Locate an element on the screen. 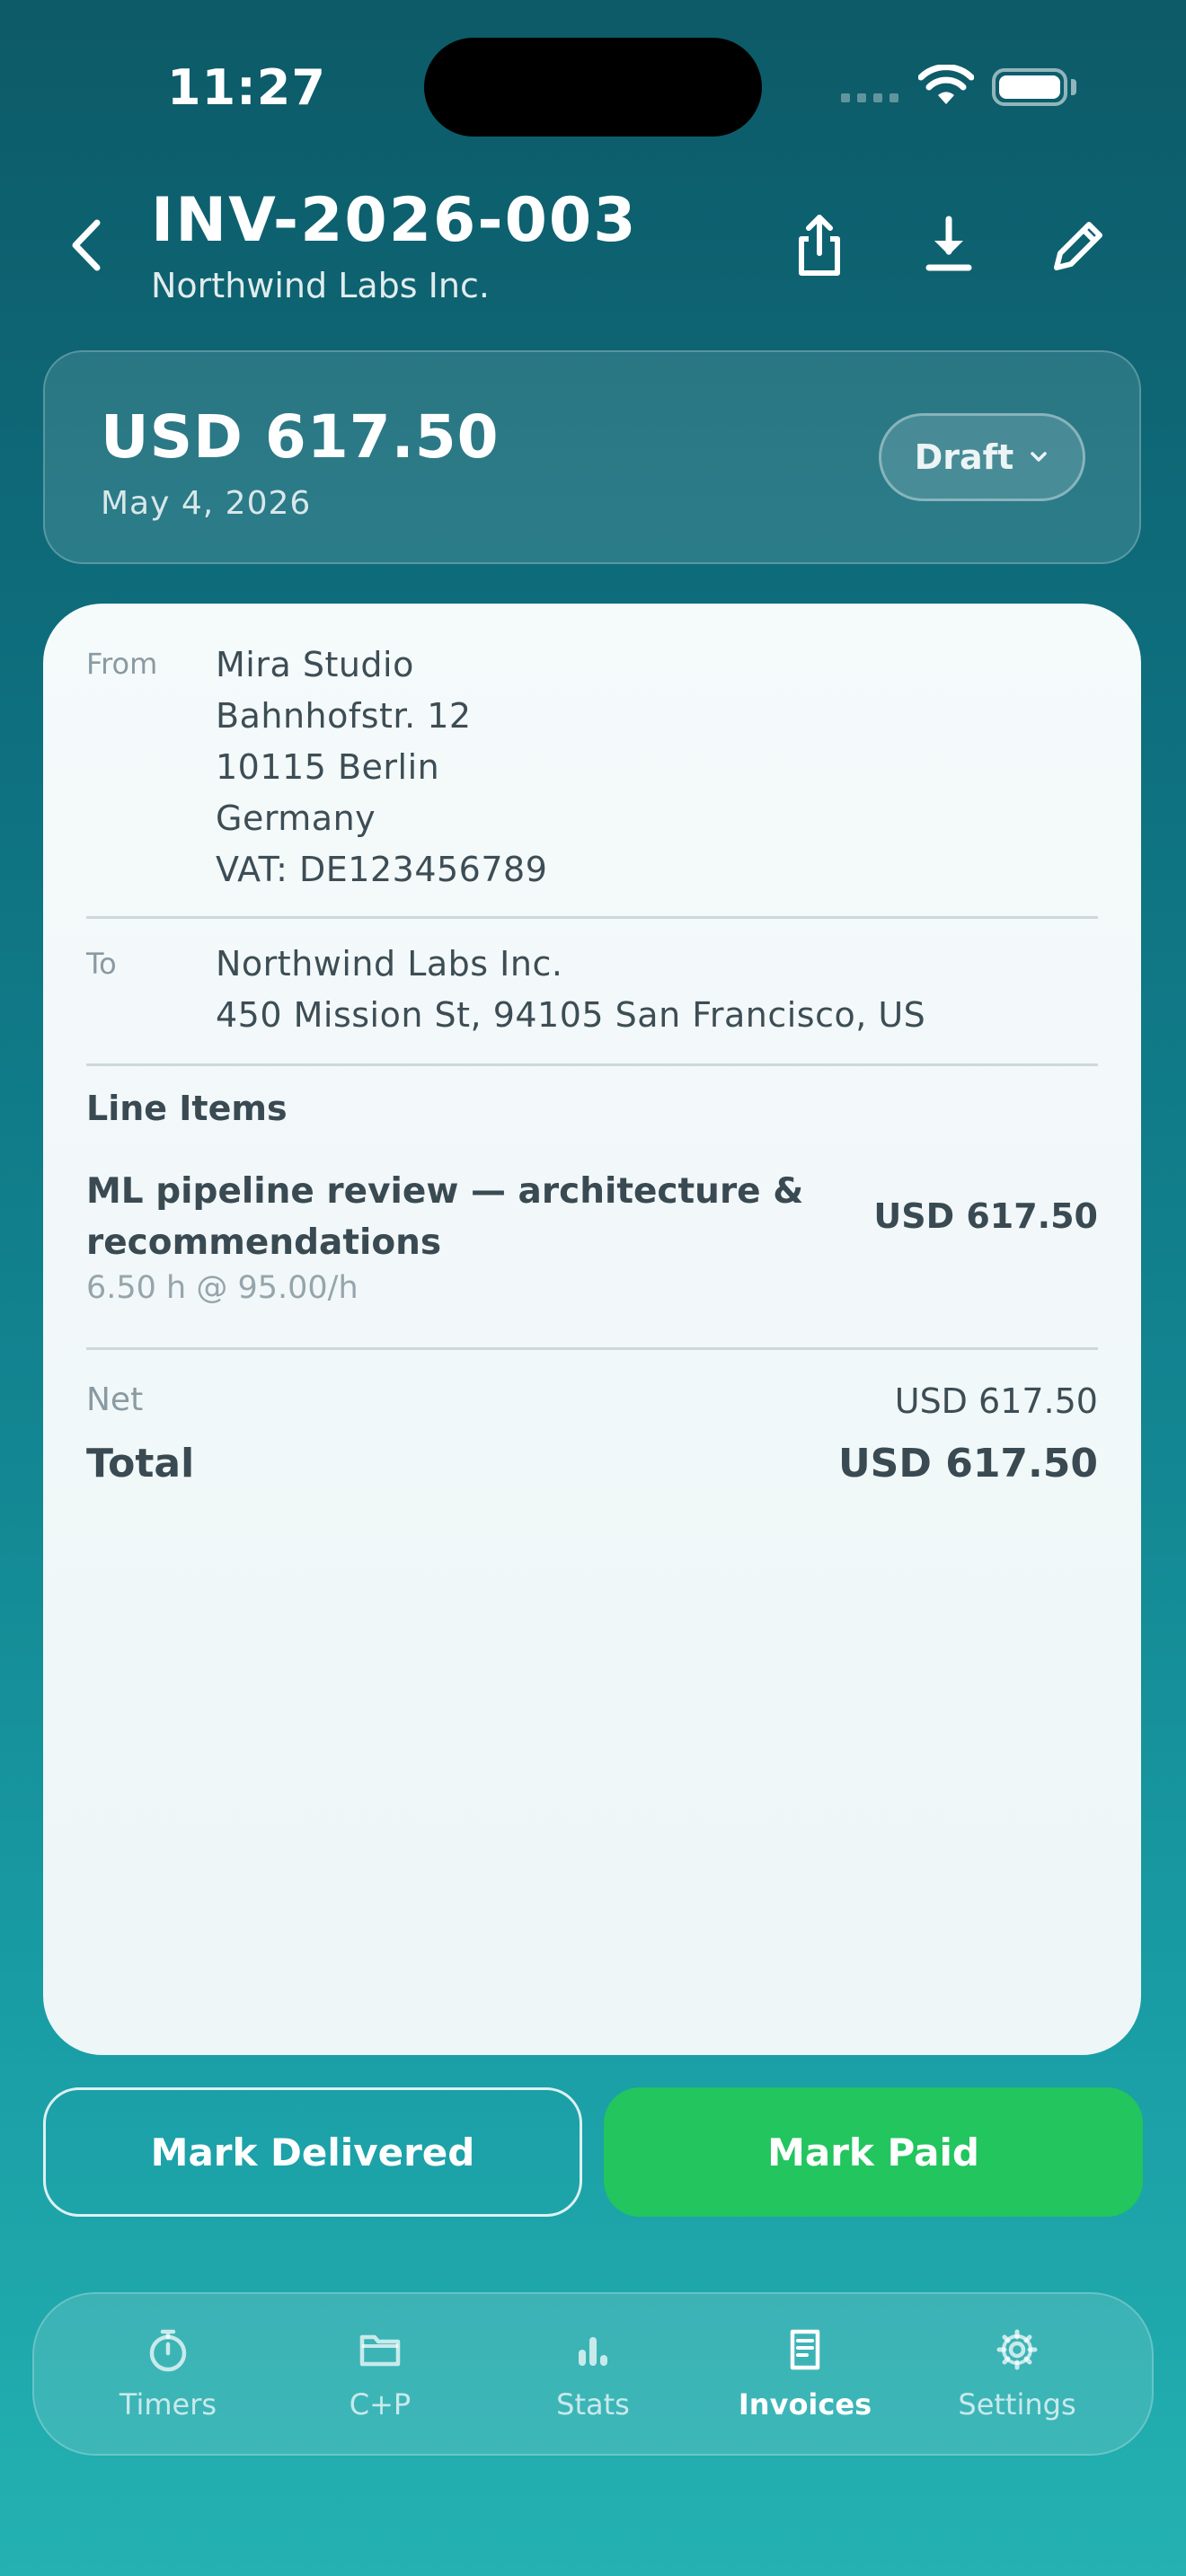 Image resolution: width=1186 pixels, height=2576 pixels. line-item-rate: 6.50 h @ 95.00/h is located at coordinates (222, 1288).